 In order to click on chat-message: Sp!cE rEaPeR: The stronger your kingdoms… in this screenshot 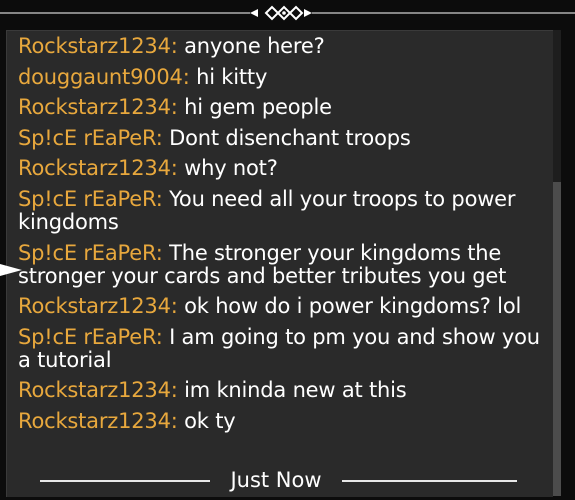, I will do `click(283, 264)`.